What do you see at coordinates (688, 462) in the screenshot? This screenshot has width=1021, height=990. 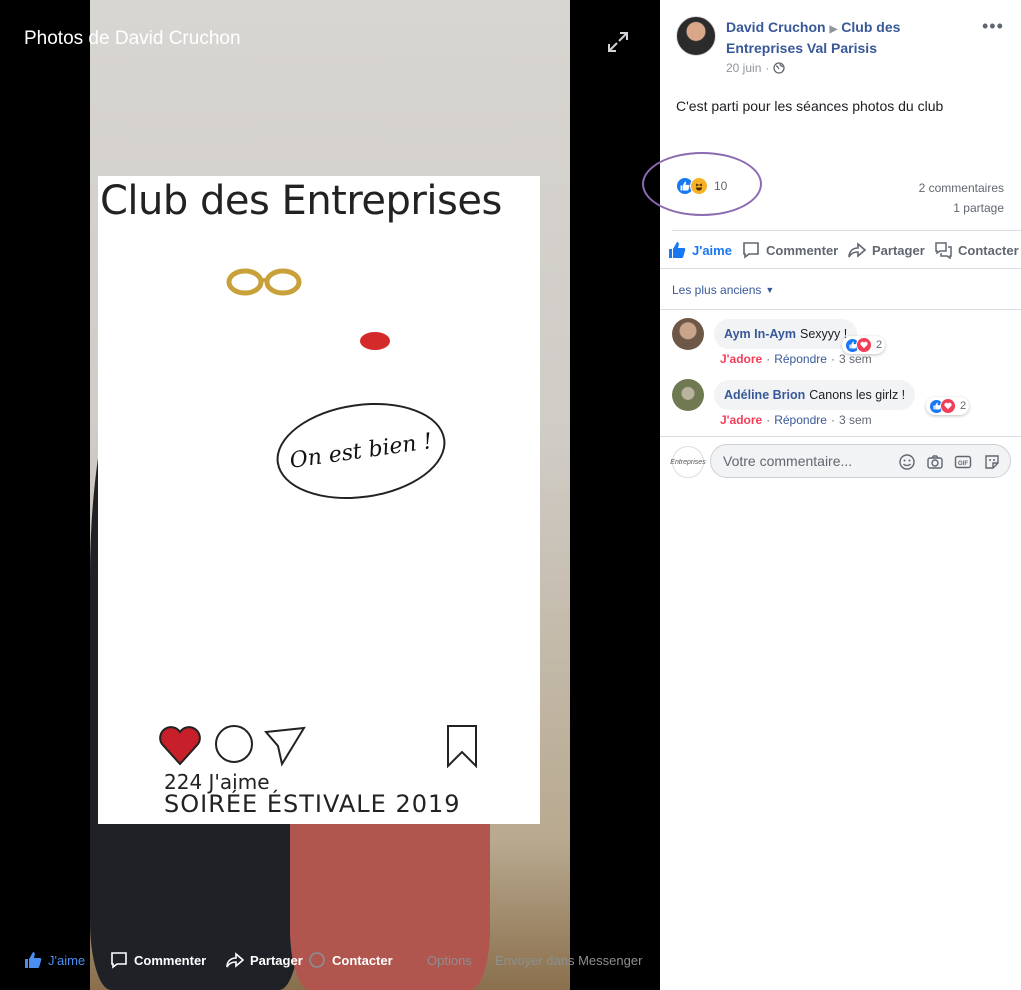 I see `page-avatar: Entreprises` at bounding box center [688, 462].